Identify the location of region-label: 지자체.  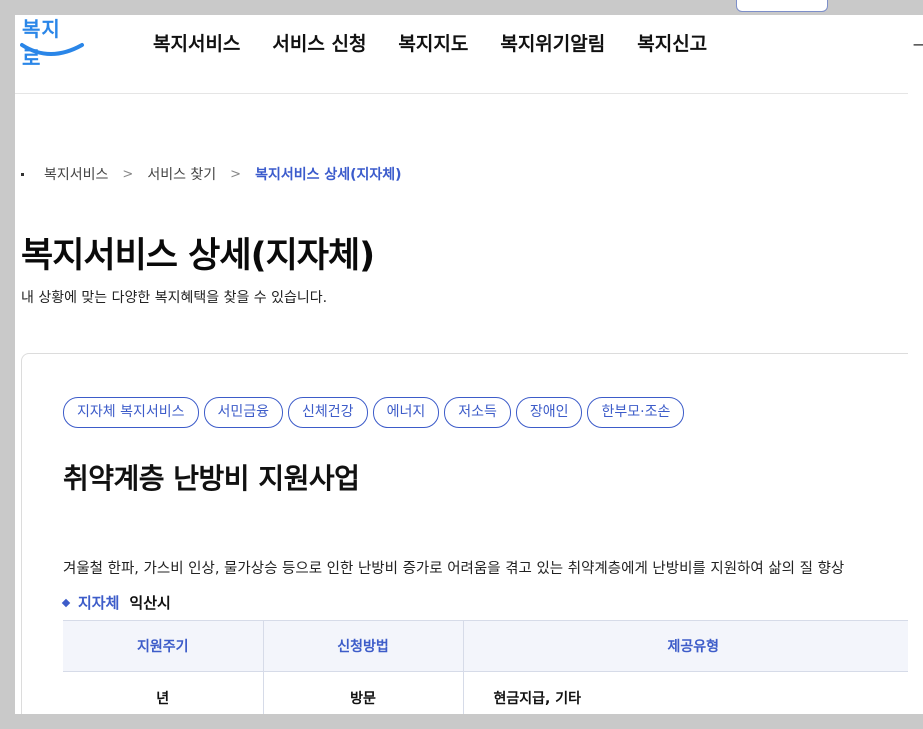
(99, 603).